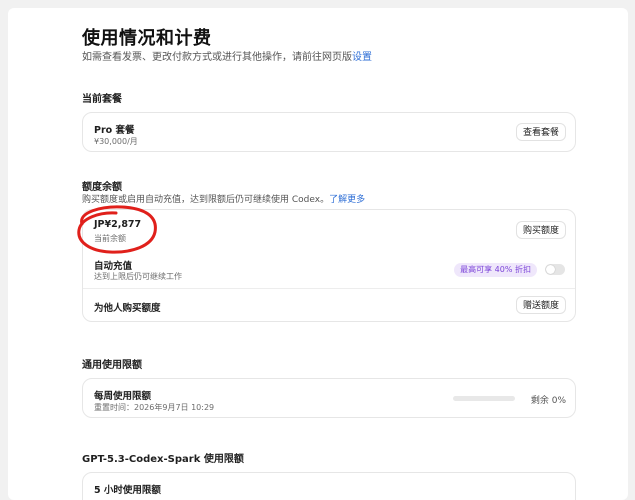 This screenshot has height=500, width=635. I want to click on plan-name: Pro 套餐, so click(114, 130).